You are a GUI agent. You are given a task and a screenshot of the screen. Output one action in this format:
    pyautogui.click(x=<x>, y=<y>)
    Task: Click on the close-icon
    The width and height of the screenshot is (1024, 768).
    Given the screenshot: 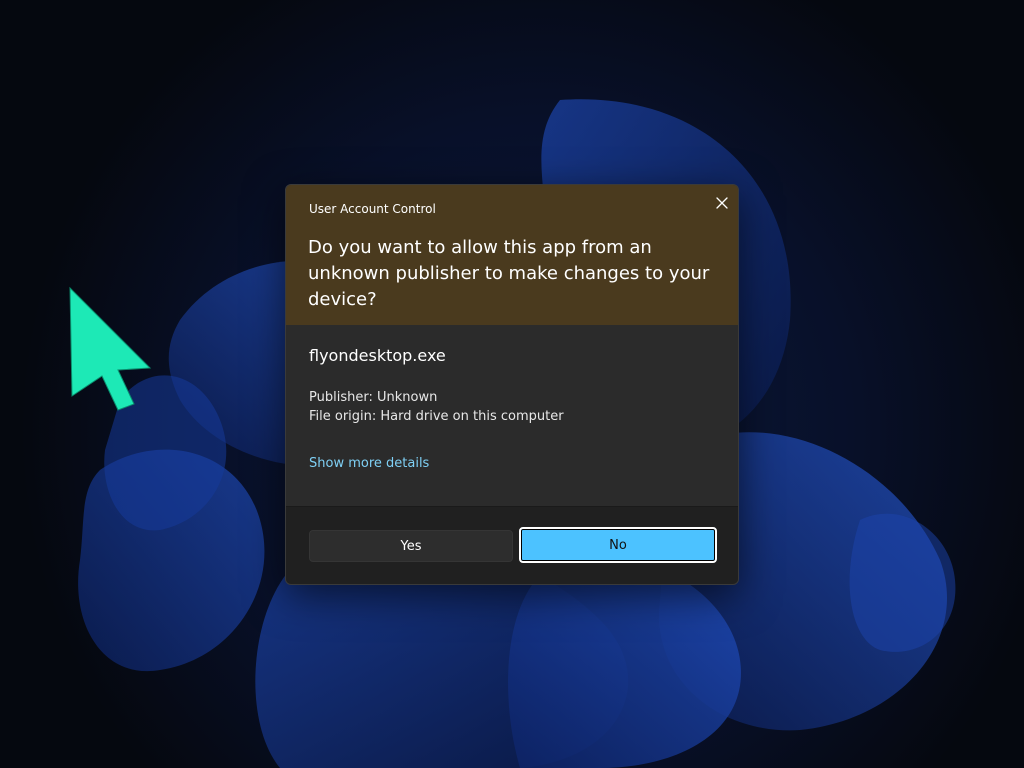 What is the action you would take?
    pyautogui.click(x=722, y=203)
    